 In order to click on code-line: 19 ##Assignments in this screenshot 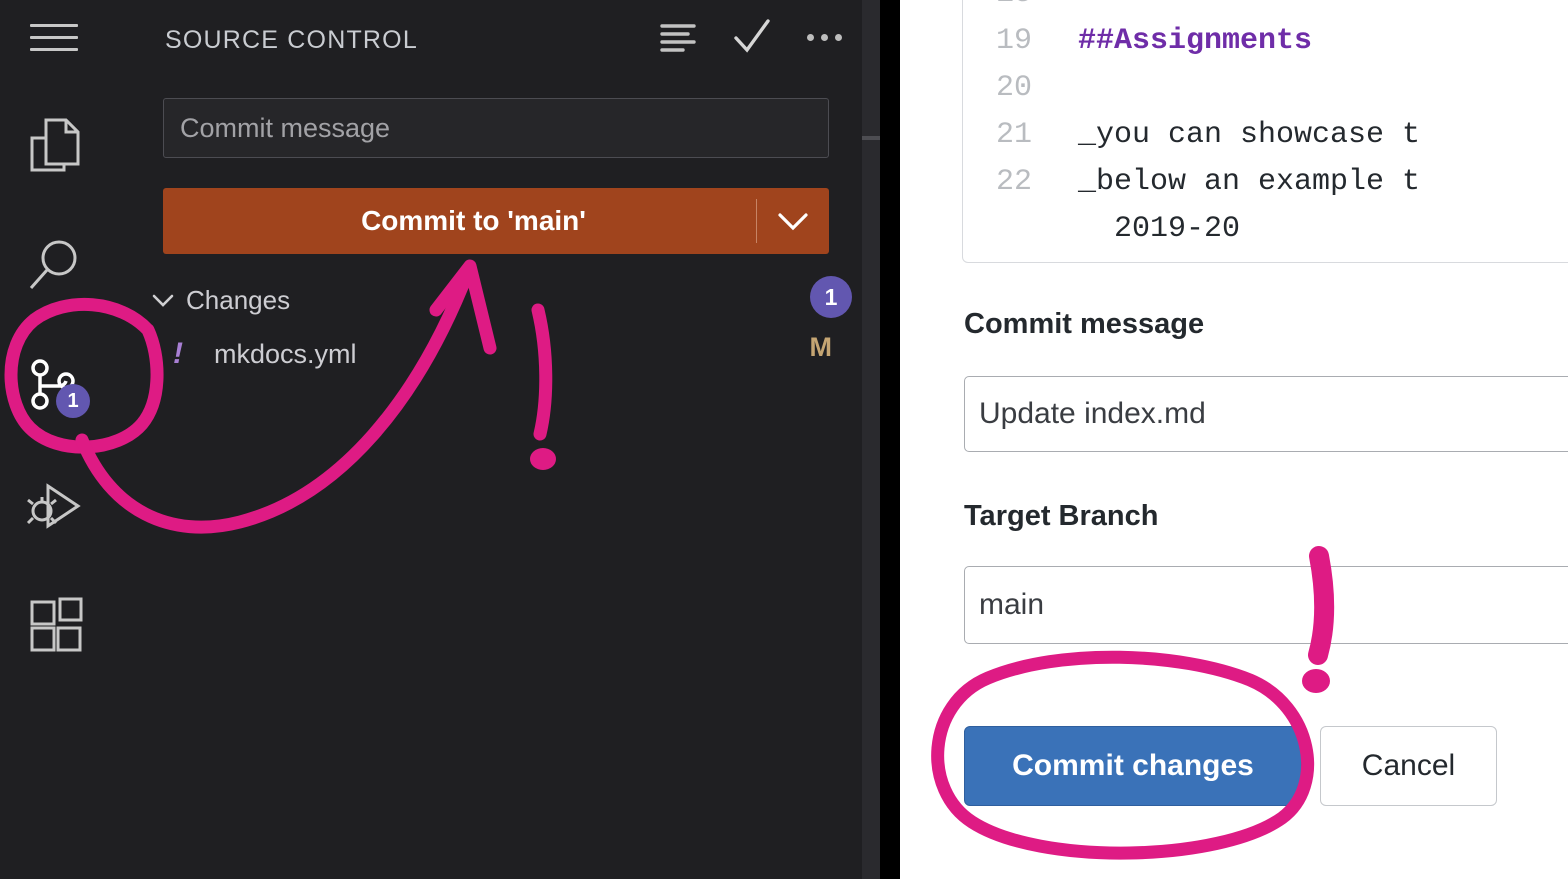, I will do `click(1265, 40)`.